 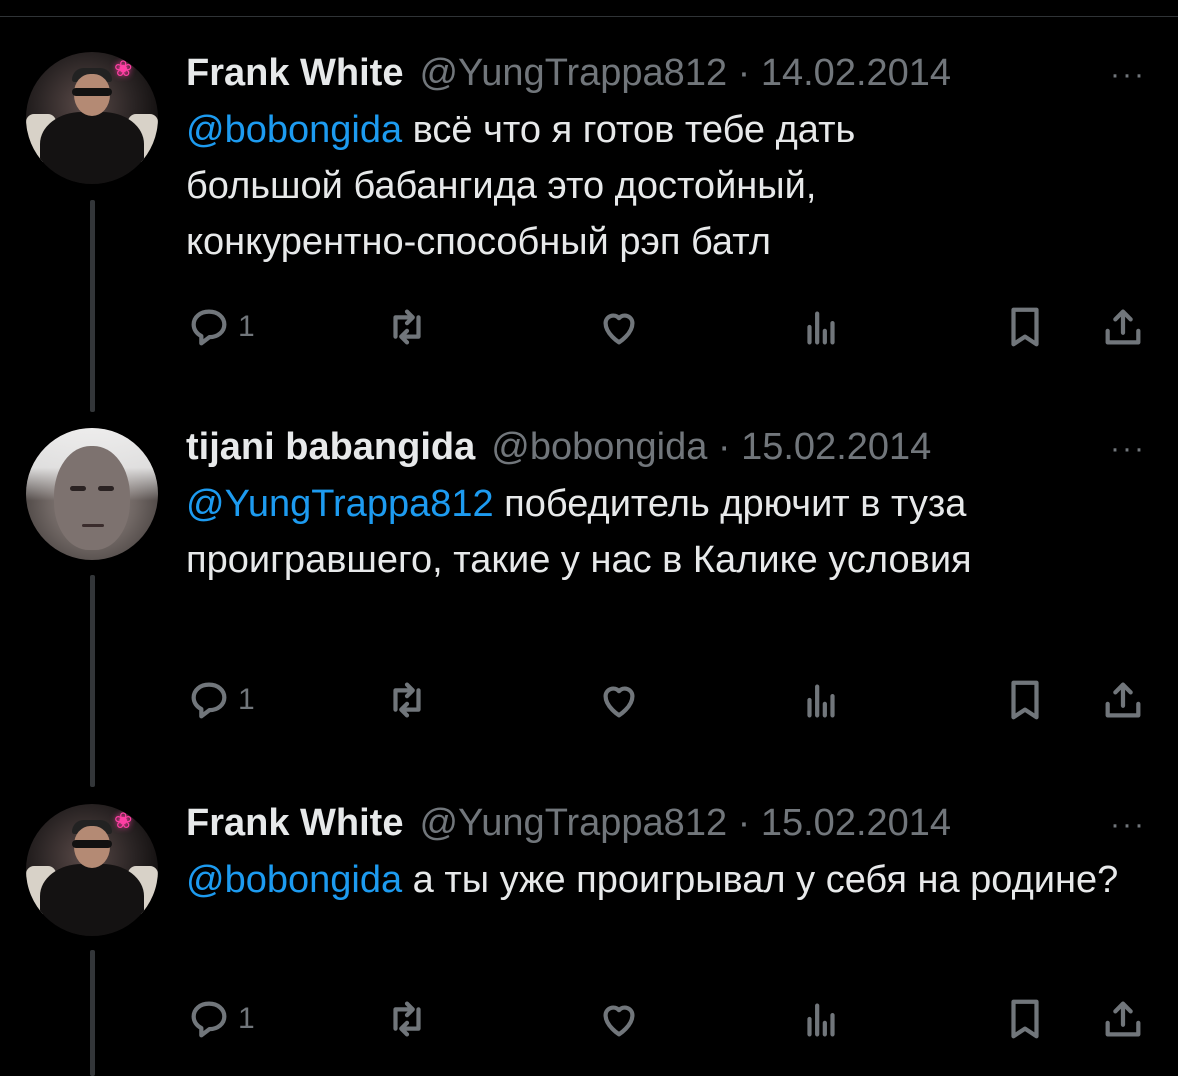 I want to click on top-divider, so click(x=589, y=16).